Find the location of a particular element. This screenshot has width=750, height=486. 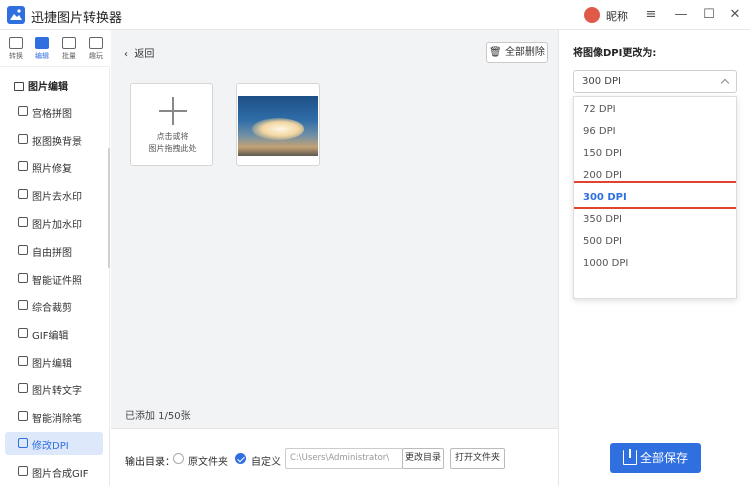

batch-icon is located at coordinates (69, 43).